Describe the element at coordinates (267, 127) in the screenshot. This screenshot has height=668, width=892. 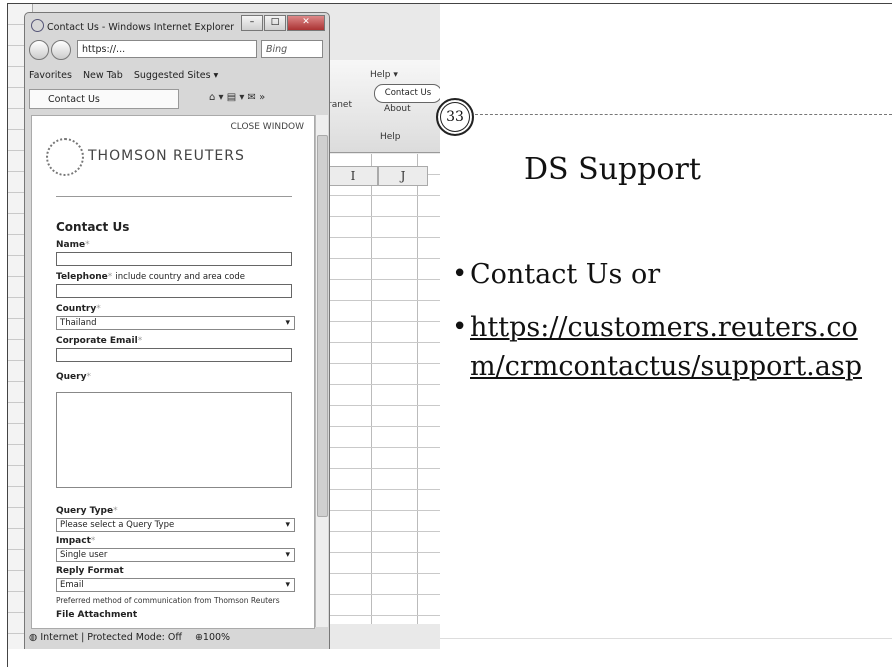
I see `close-window-link: CLOSE WINDOW` at that location.